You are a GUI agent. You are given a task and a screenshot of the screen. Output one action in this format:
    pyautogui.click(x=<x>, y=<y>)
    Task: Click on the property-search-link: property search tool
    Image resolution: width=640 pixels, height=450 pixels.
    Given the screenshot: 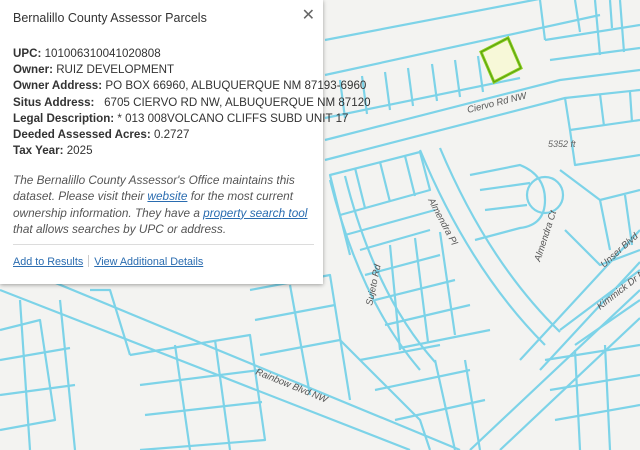 What is the action you would take?
    pyautogui.click(x=255, y=213)
    